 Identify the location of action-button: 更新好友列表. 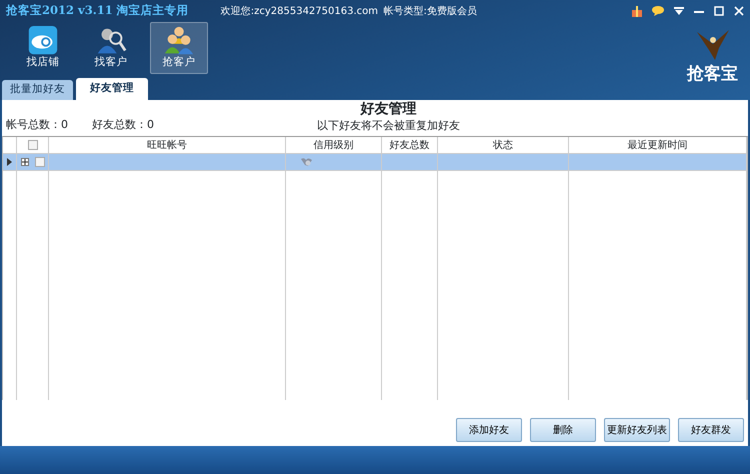
(637, 430).